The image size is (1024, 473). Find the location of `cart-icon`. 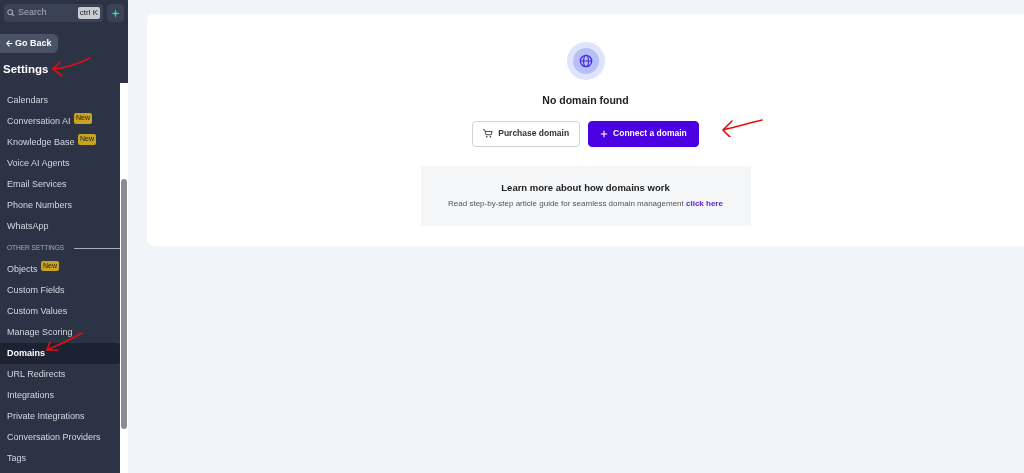

cart-icon is located at coordinates (488, 134).